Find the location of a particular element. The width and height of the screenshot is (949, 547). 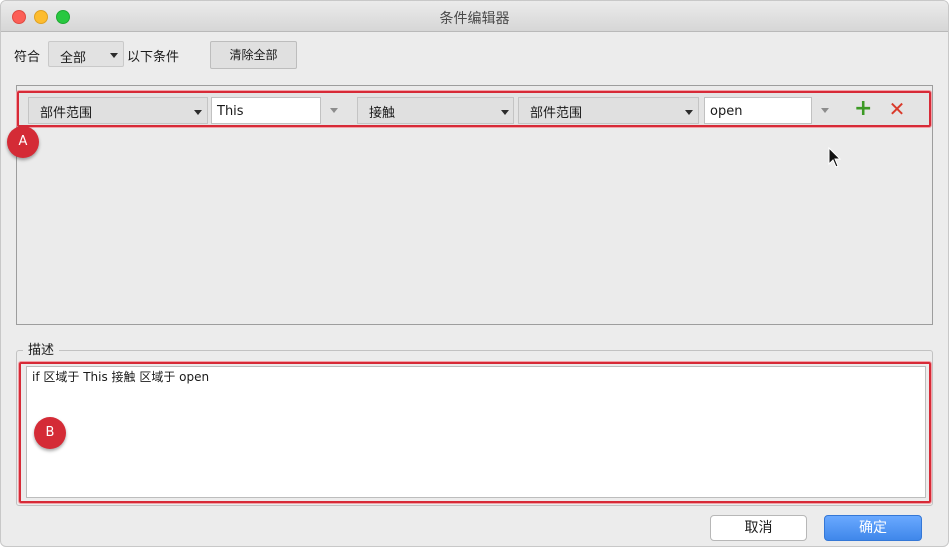

ok-button: 确定 is located at coordinates (873, 528).